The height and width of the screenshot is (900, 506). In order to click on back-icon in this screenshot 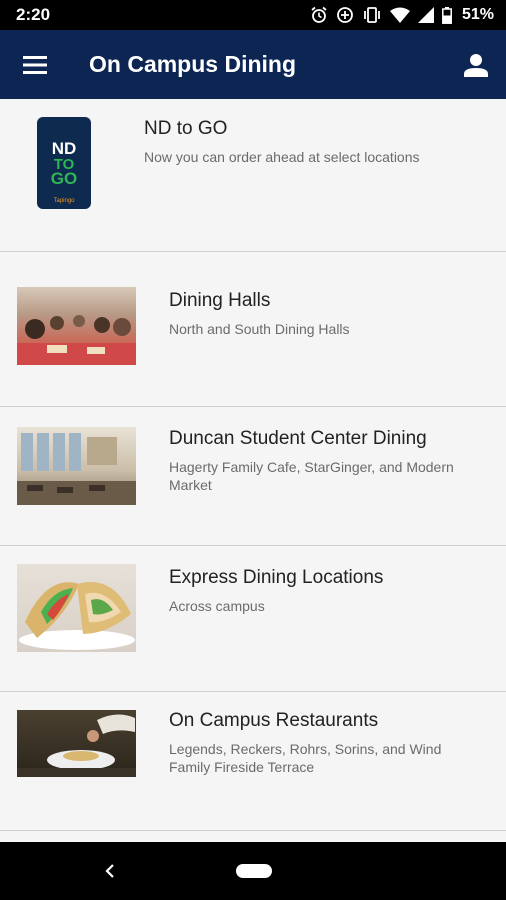, I will do `click(109, 871)`.